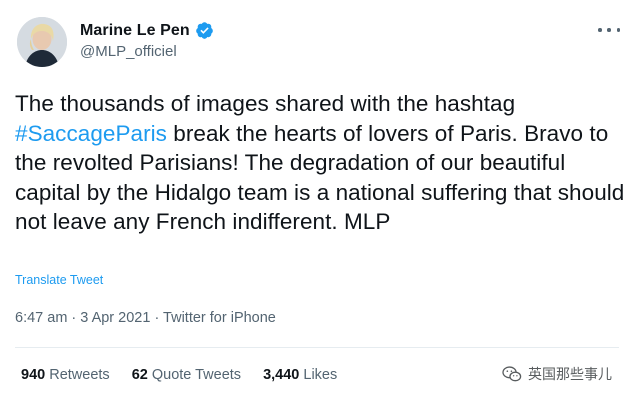  I want to click on avatar, so click(42, 42).